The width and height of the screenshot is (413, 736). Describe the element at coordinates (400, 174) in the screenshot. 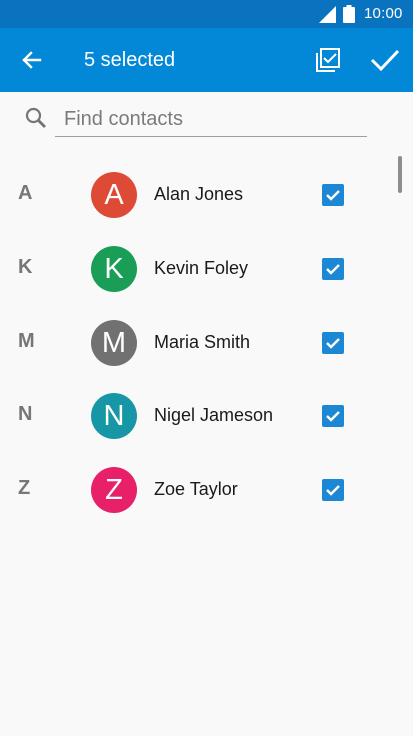

I see `scrollbar` at that location.